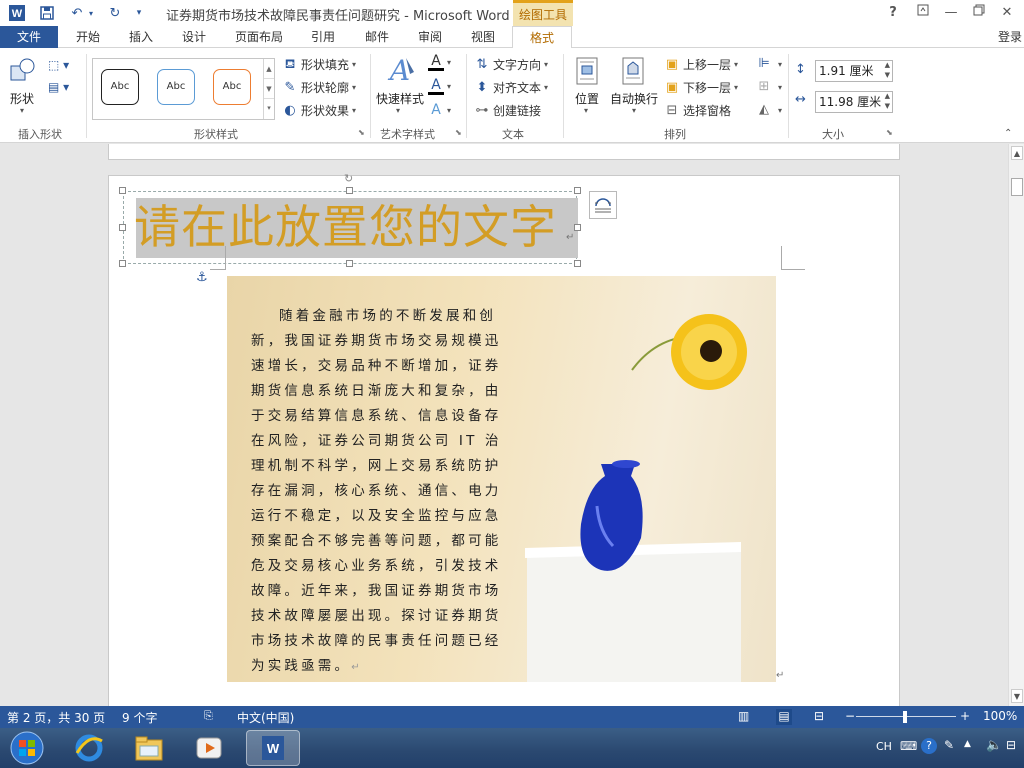 The height and width of the screenshot is (768, 1024). I want to click on tab-insert: 插入, so click(141, 37).